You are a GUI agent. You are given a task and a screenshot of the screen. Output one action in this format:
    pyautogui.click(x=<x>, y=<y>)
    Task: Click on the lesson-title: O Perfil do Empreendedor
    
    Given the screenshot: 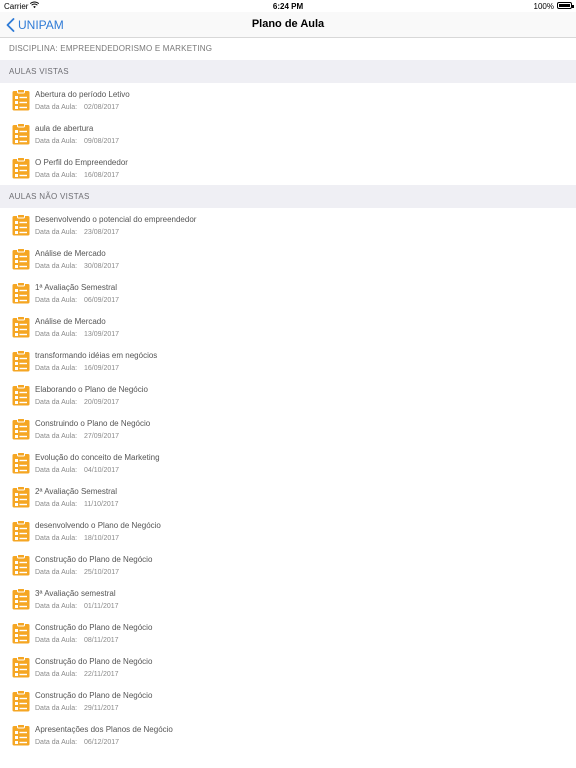 What is the action you would take?
    pyautogui.click(x=81, y=162)
    